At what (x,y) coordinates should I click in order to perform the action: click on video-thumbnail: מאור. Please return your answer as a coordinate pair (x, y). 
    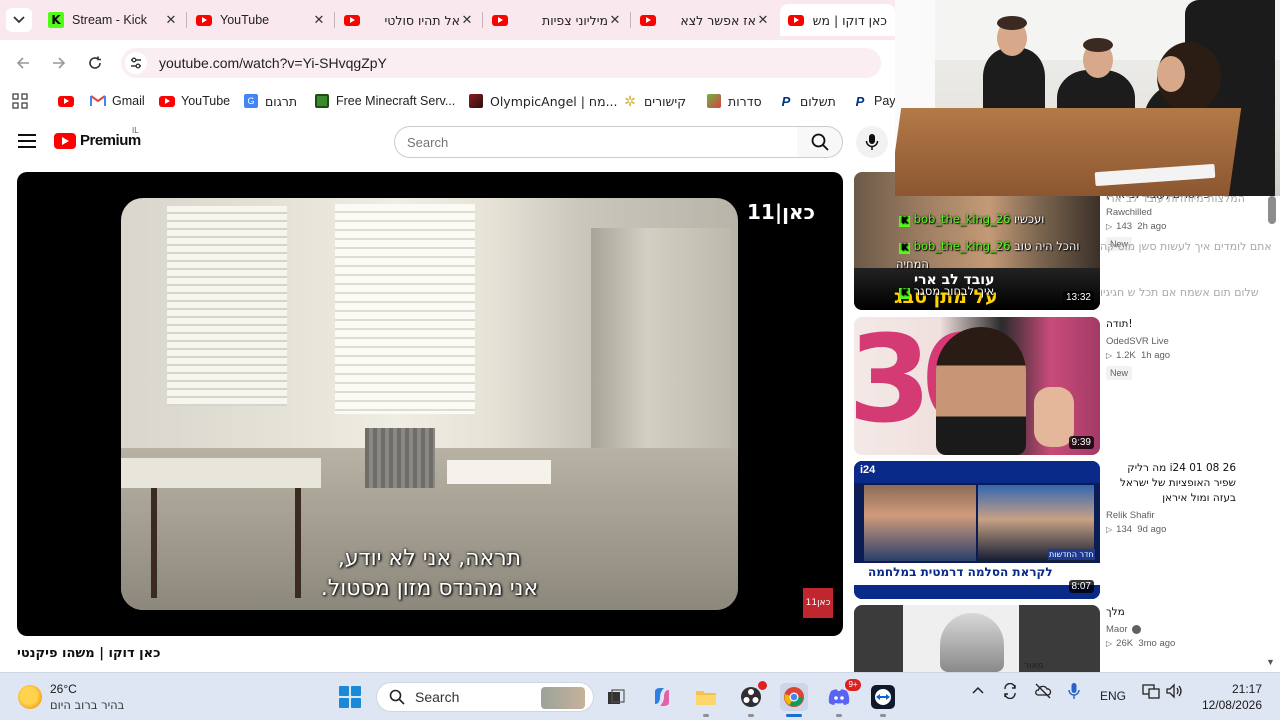
    Looking at the image, I should click on (977, 638).